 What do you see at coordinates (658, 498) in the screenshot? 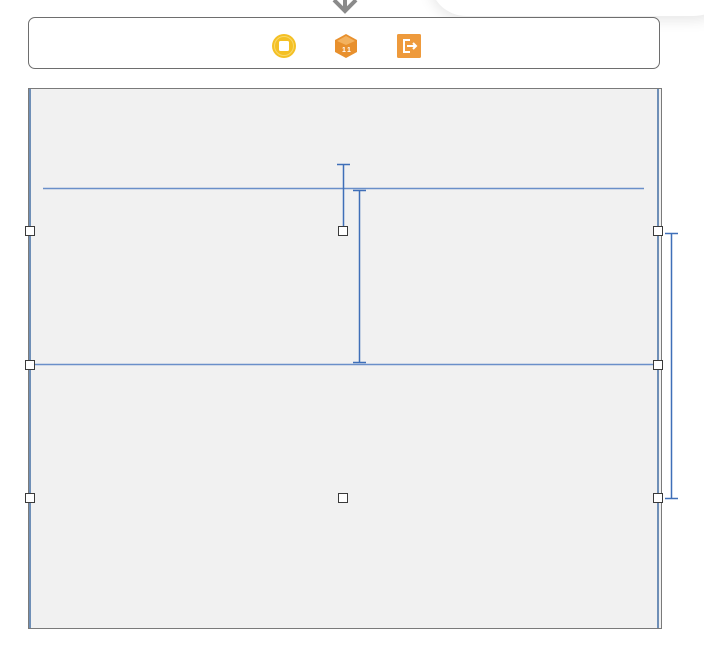
I see `resize-handle-bottom-right` at bounding box center [658, 498].